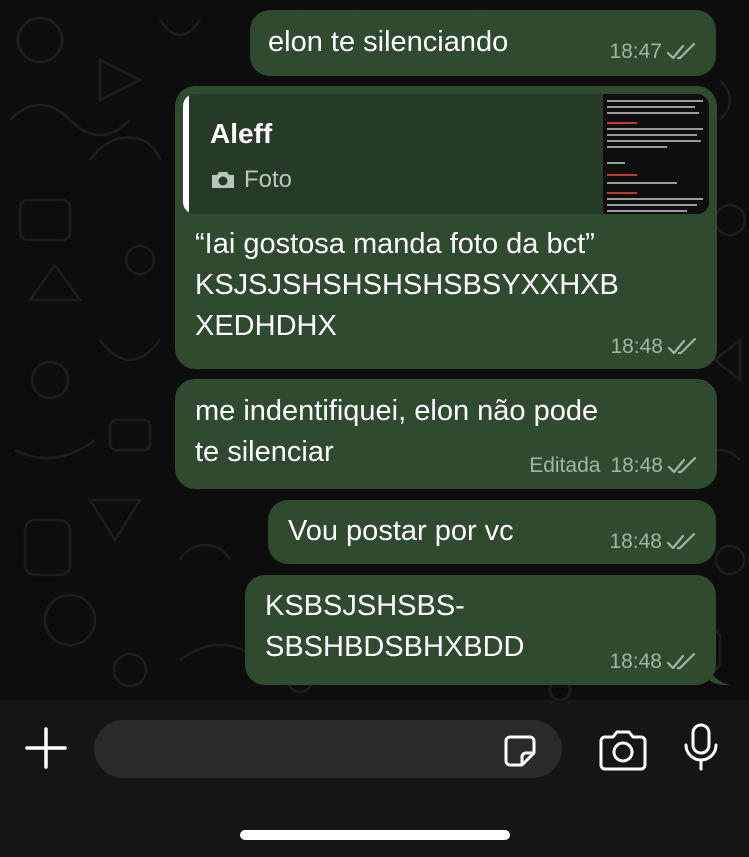 This screenshot has height=857, width=749. What do you see at coordinates (328, 749) in the screenshot?
I see `message-input` at bounding box center [328, 749].